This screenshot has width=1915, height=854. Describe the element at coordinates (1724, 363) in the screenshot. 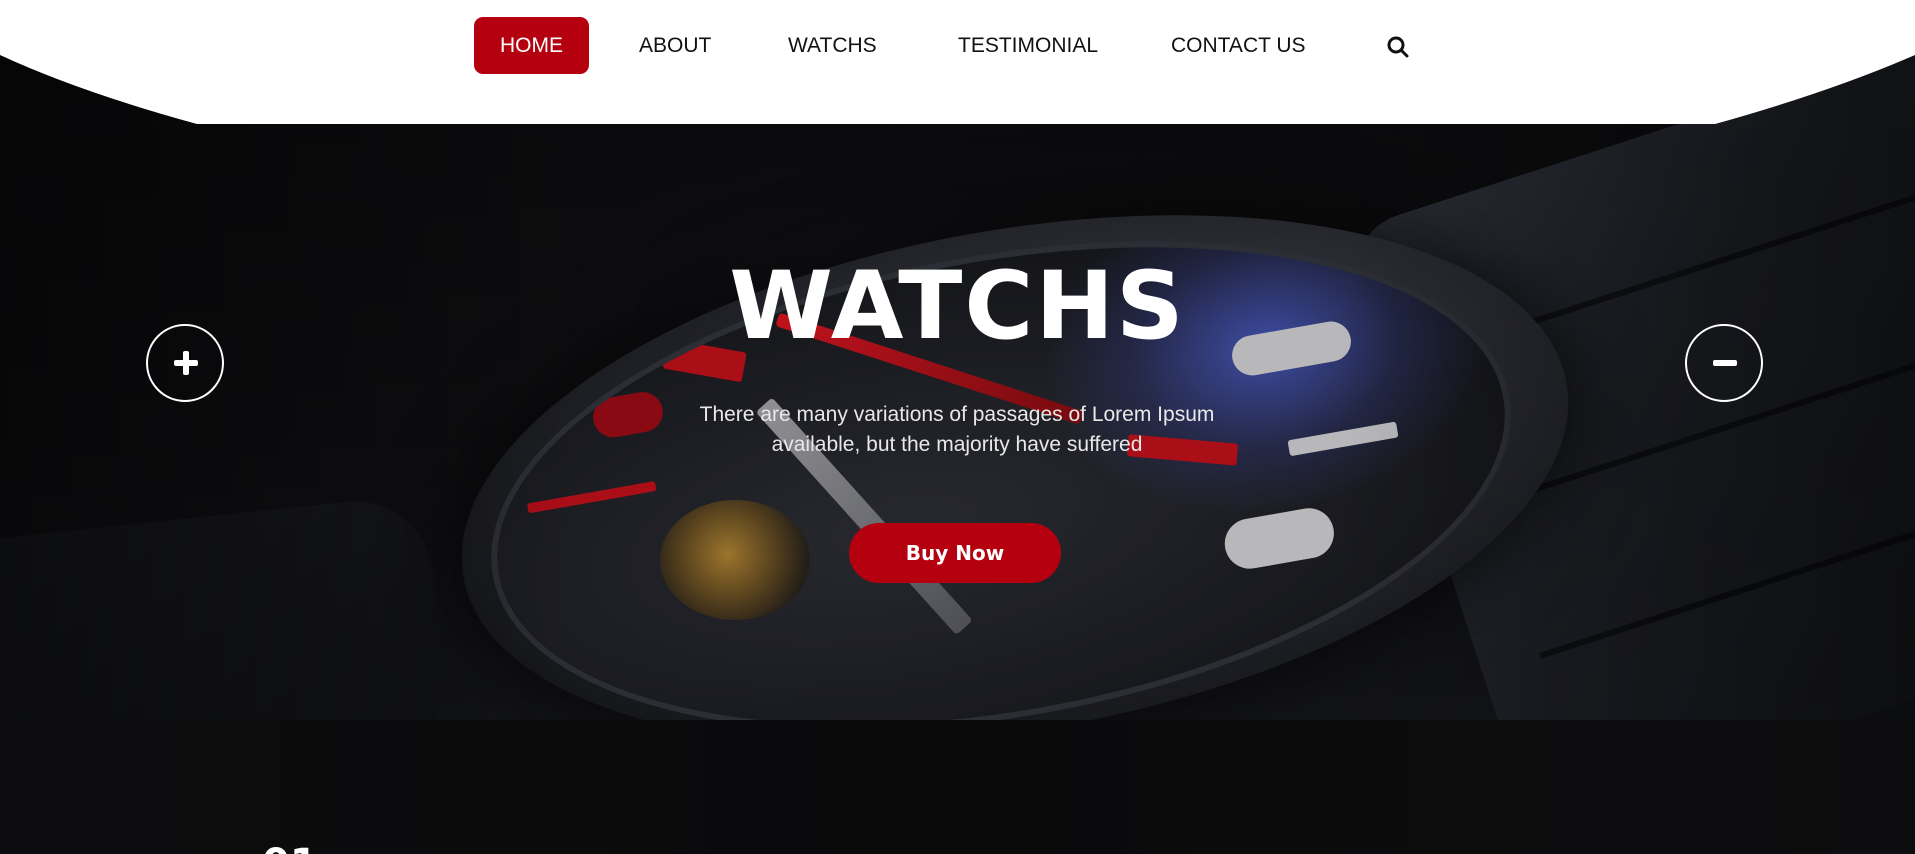

I see `slider-next-button` at that location.